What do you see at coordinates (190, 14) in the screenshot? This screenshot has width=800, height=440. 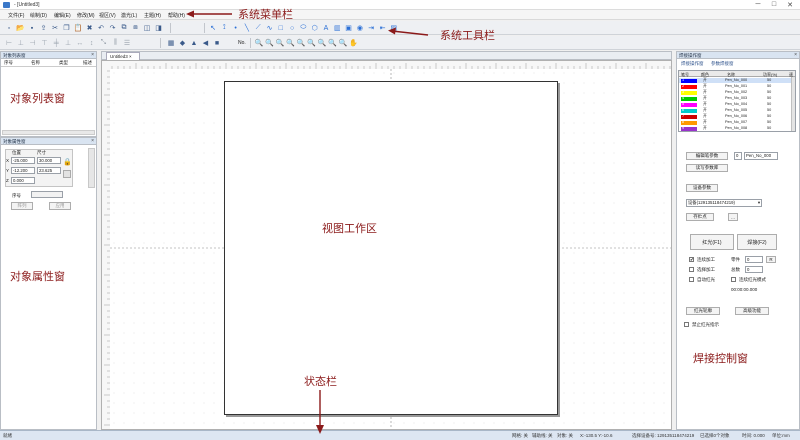 I see `menu-arrowhead` at bounding box center [190, 14].